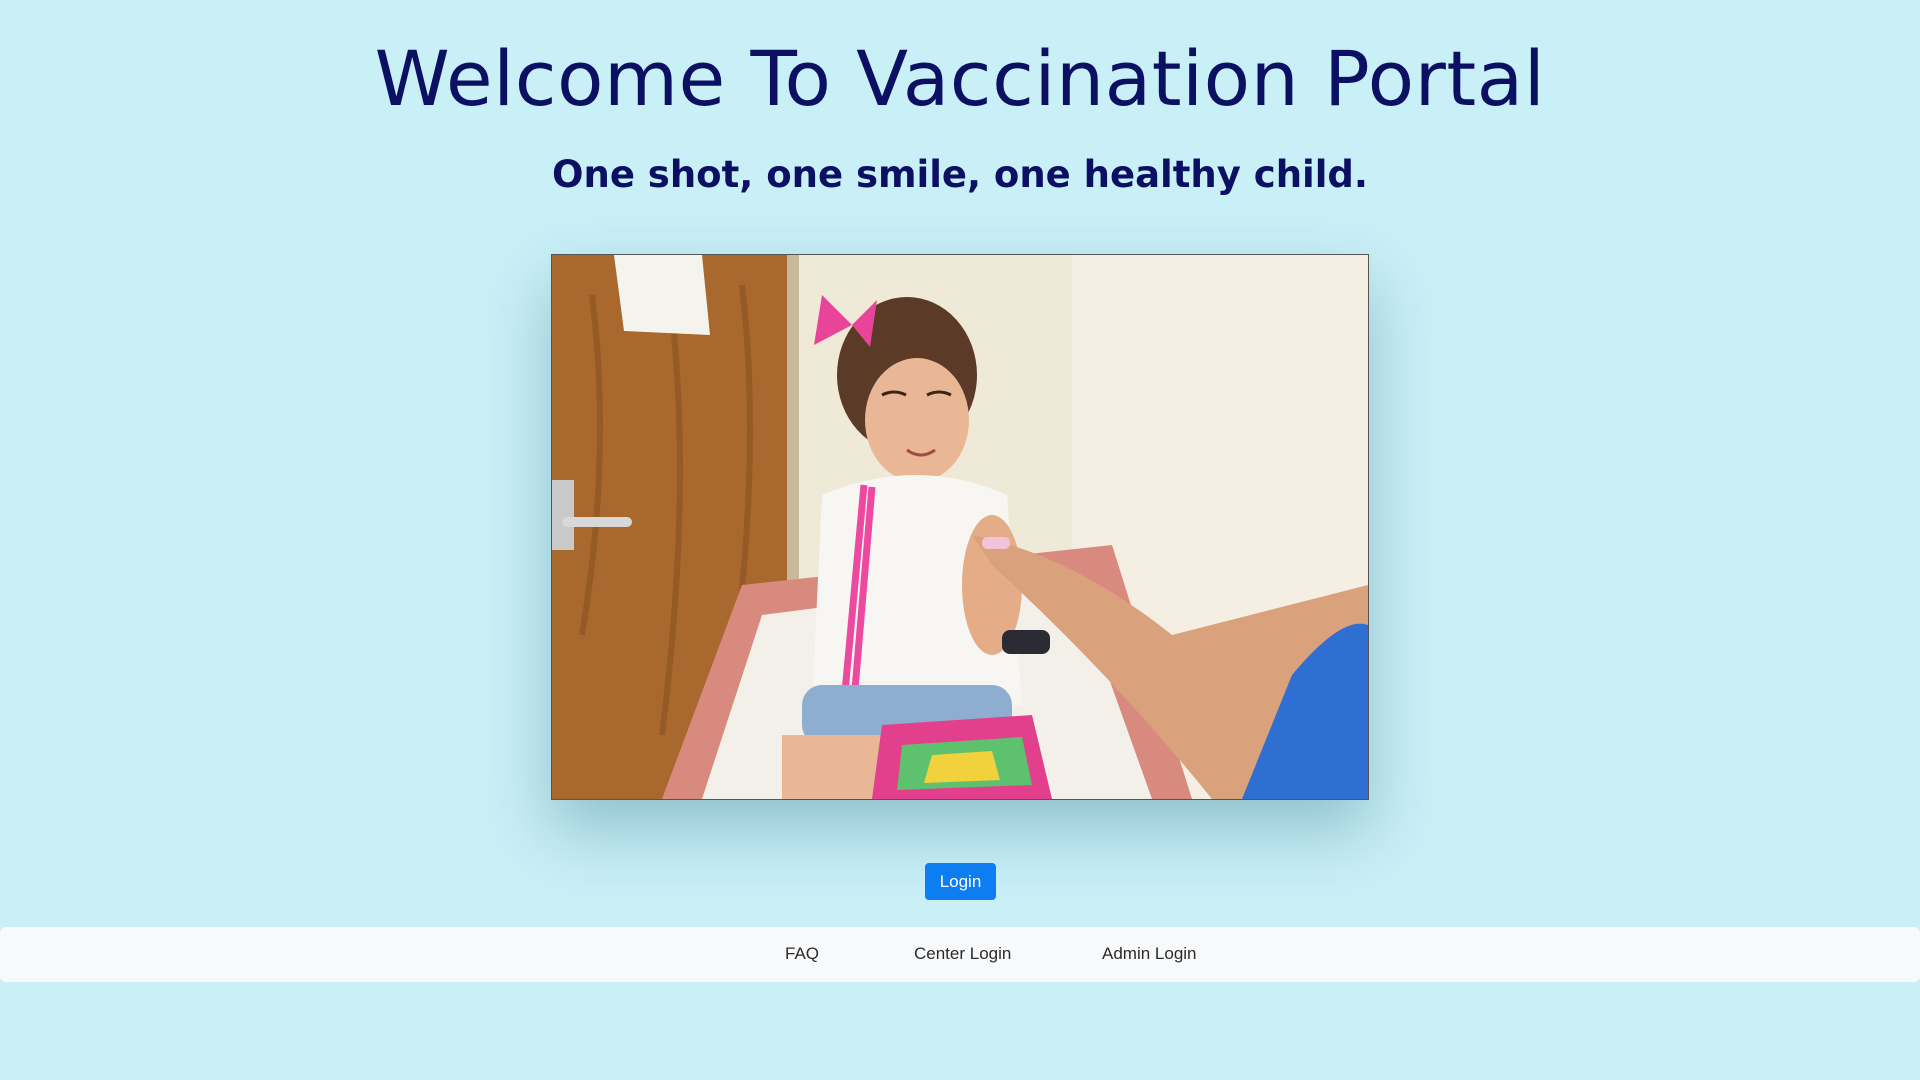 This screenshot has height=1080, width=1920. Describe the element at coordinates (960, 174) in the screenshot. I see `page-tagline: One shot, one smile, one healthy child.` at that location.